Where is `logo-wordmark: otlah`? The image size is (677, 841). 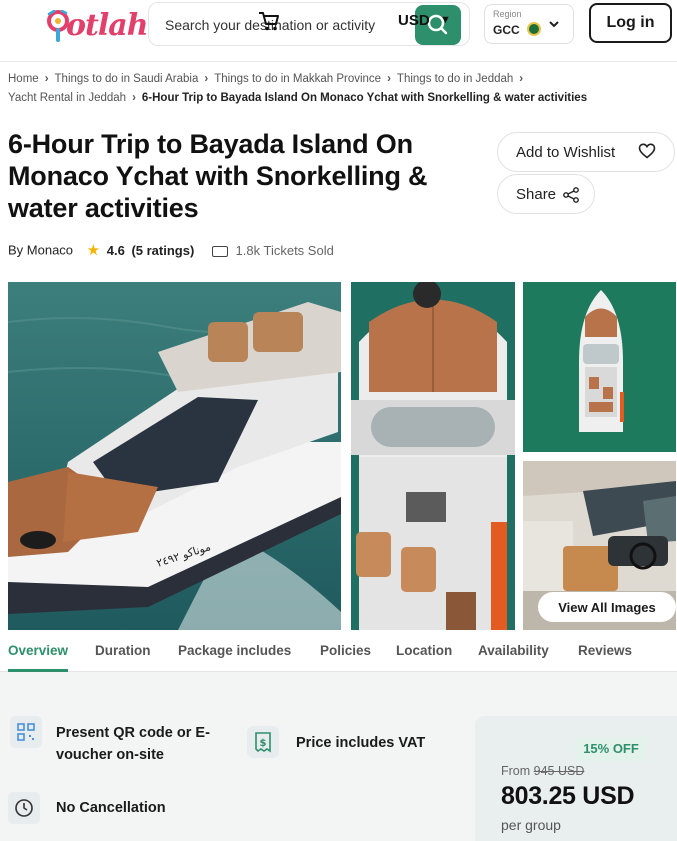 logo-wordmark: otlah is located at coordinates (107, 25).